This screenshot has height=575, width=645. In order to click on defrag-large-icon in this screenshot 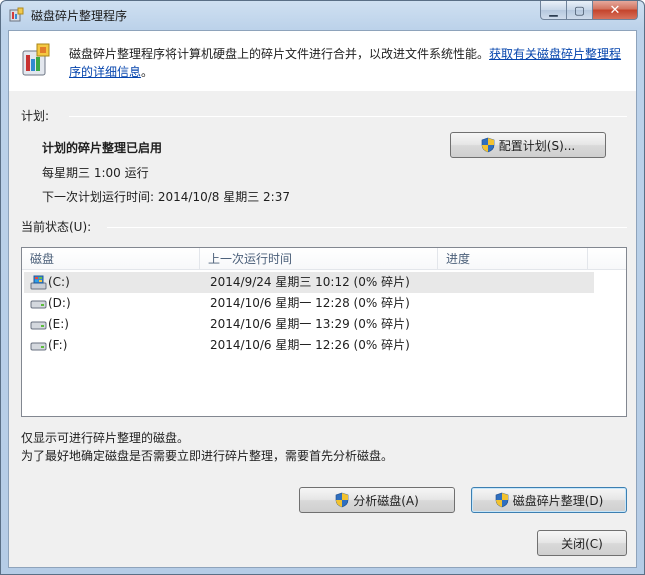, I will do `click(36, 59)`.